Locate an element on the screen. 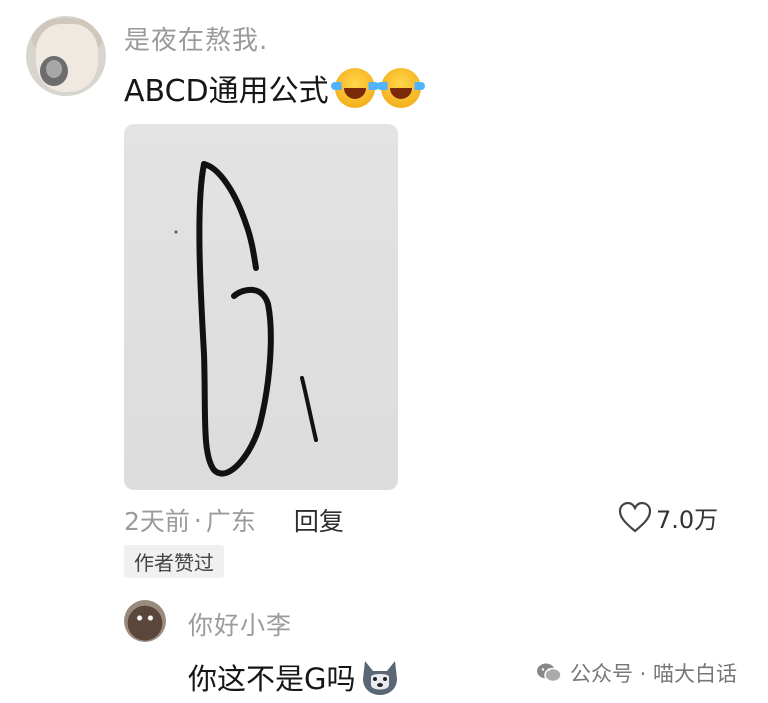 The image size is (768, 703). comment-text: ABCD通用公式 is located at coordinates (226, 91).